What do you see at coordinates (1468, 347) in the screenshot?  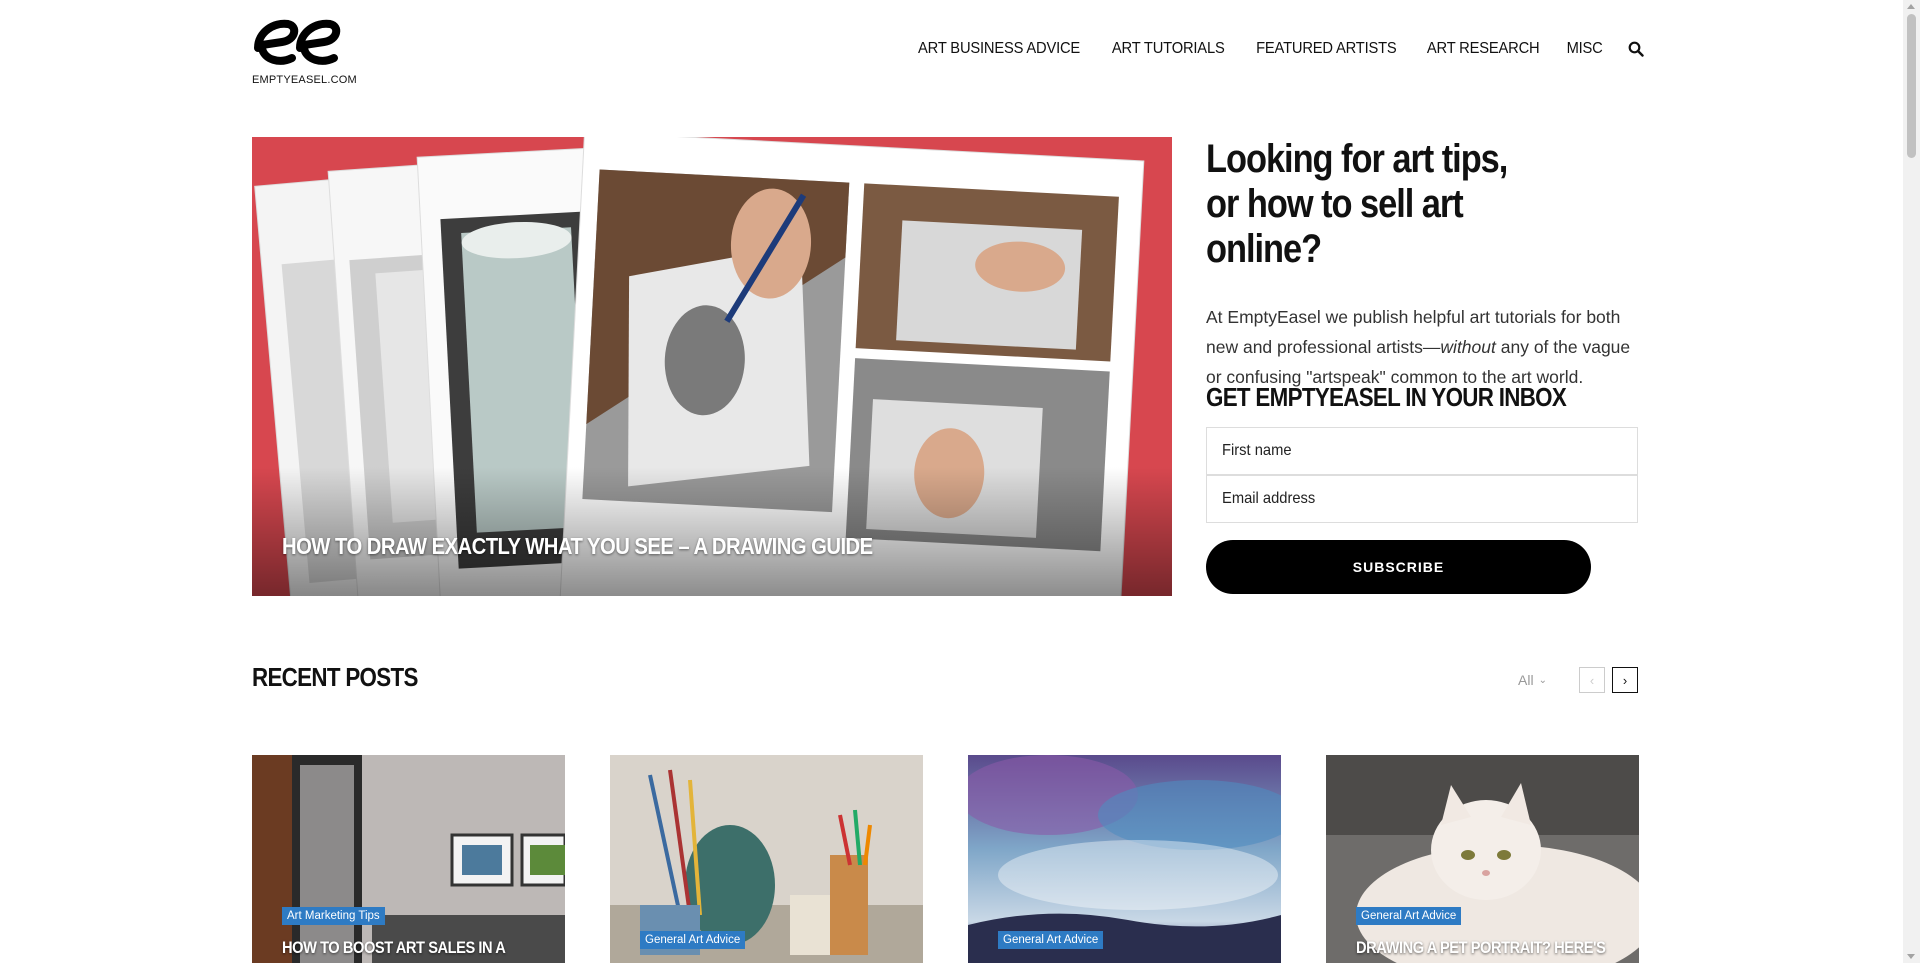 I see `intro-text-emphasis: without` at bounding box center [1468, 347].